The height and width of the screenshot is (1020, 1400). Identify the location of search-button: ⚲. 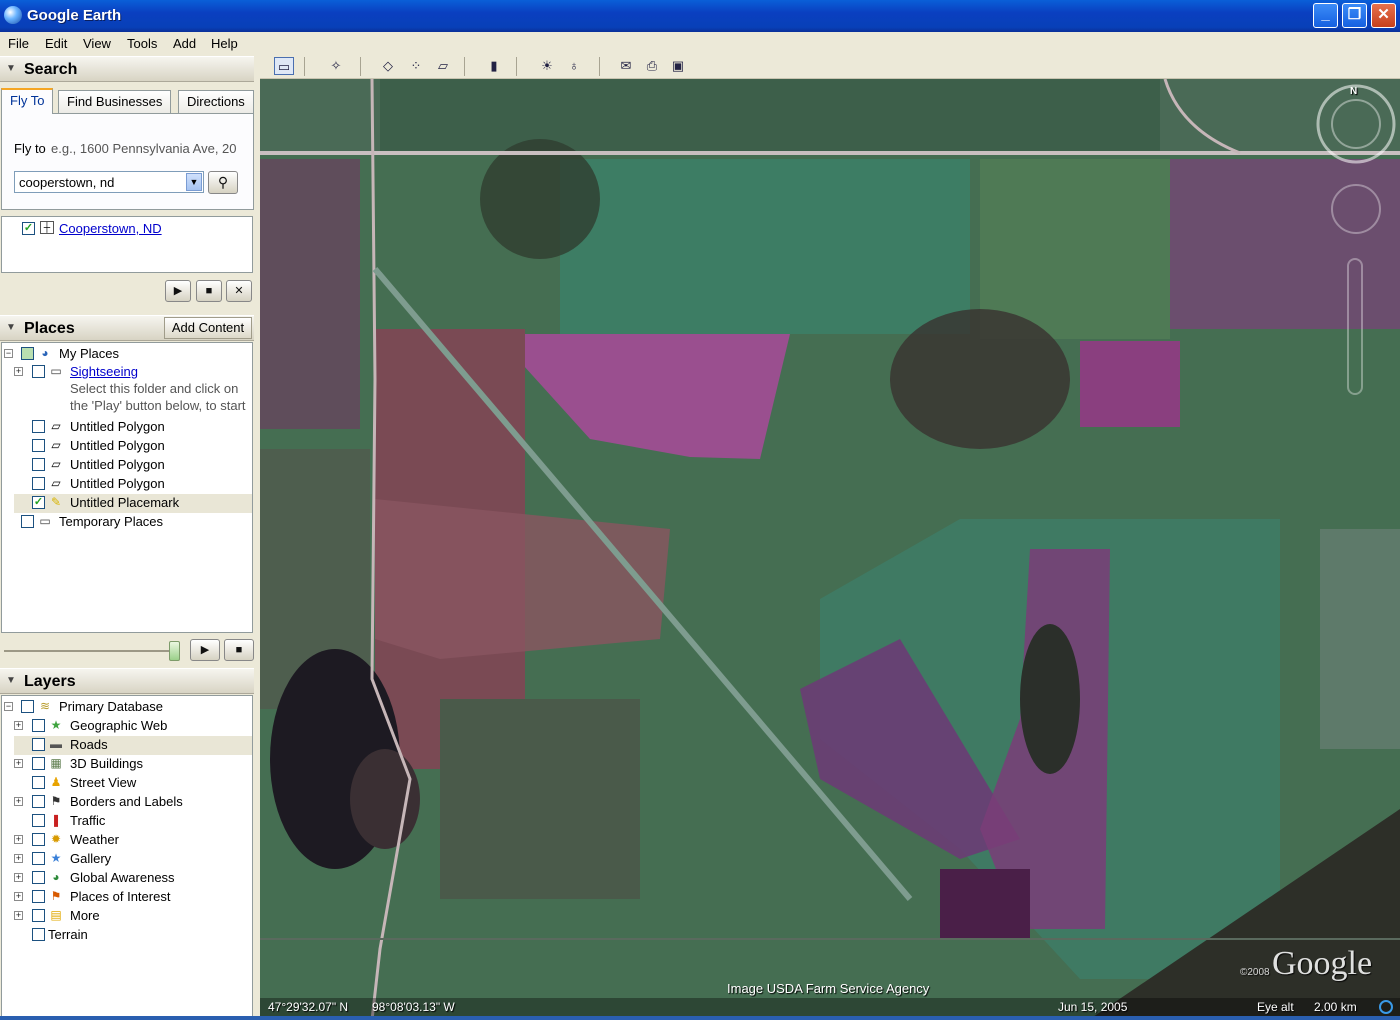
(223, 182).